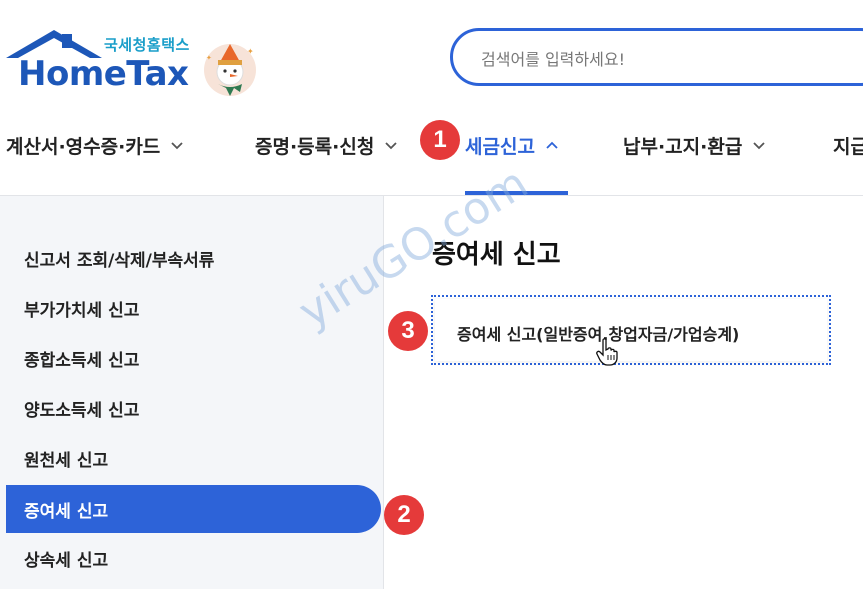  I want to click on nav-item-label: 지급, so click(848, 146).